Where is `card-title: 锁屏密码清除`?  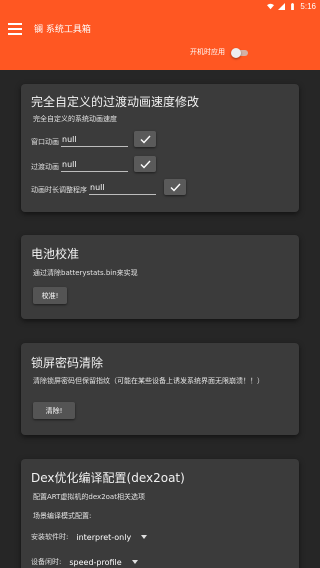 card-title: 锁屏密码清除 is located at coordinates (67, 363).